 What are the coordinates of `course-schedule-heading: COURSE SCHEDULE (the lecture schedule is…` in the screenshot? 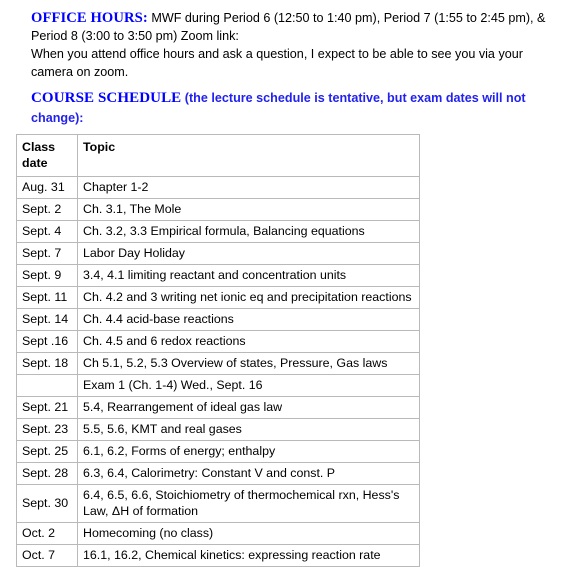 It's located at (281, 108).